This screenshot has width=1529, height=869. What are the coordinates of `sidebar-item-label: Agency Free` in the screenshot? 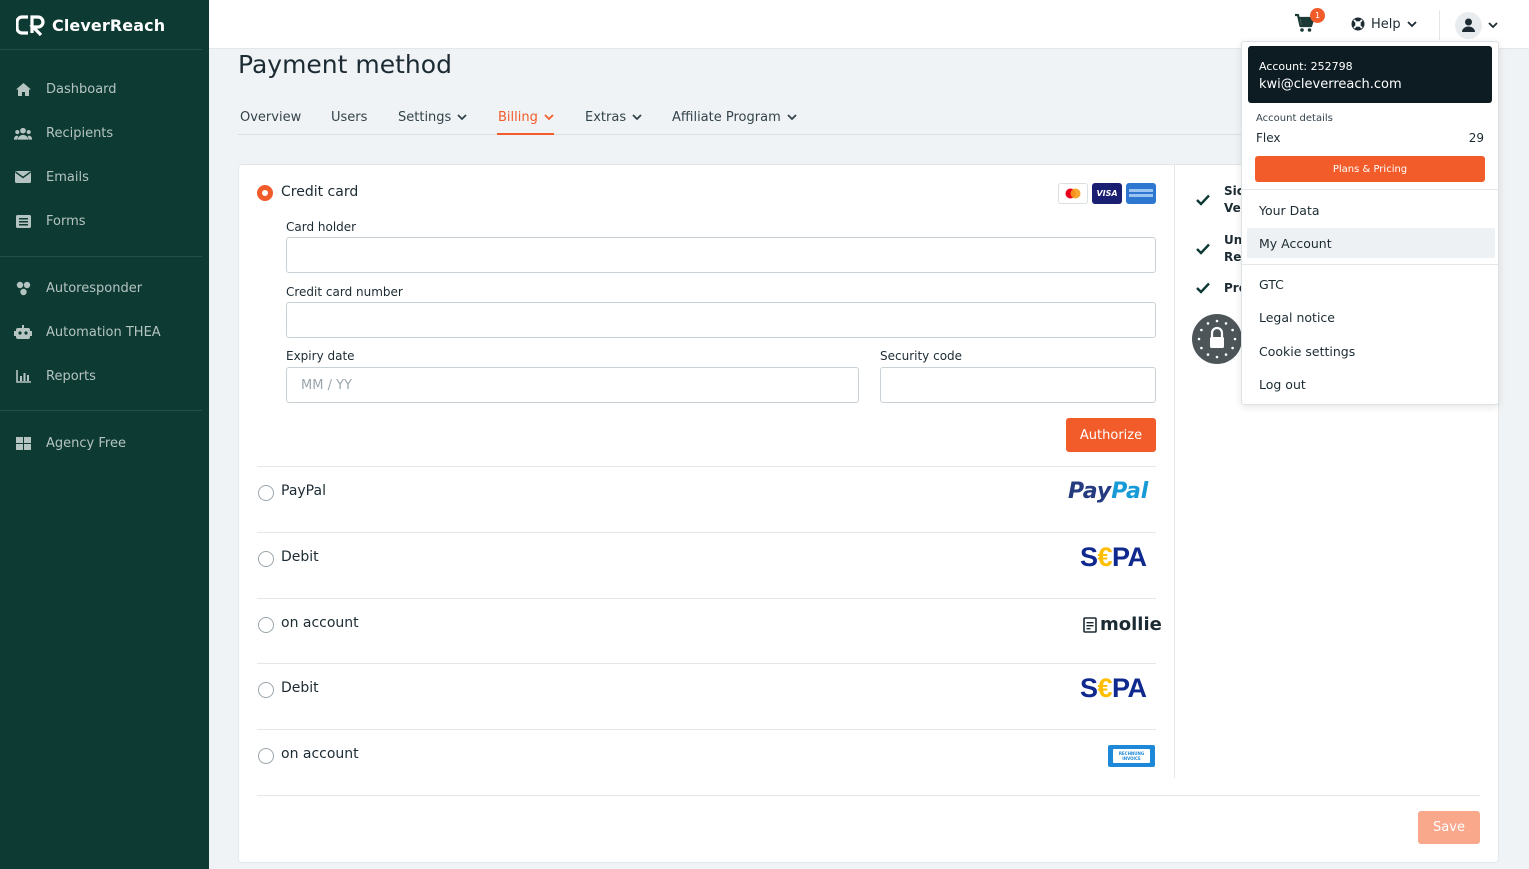 It's located at (86, 443).